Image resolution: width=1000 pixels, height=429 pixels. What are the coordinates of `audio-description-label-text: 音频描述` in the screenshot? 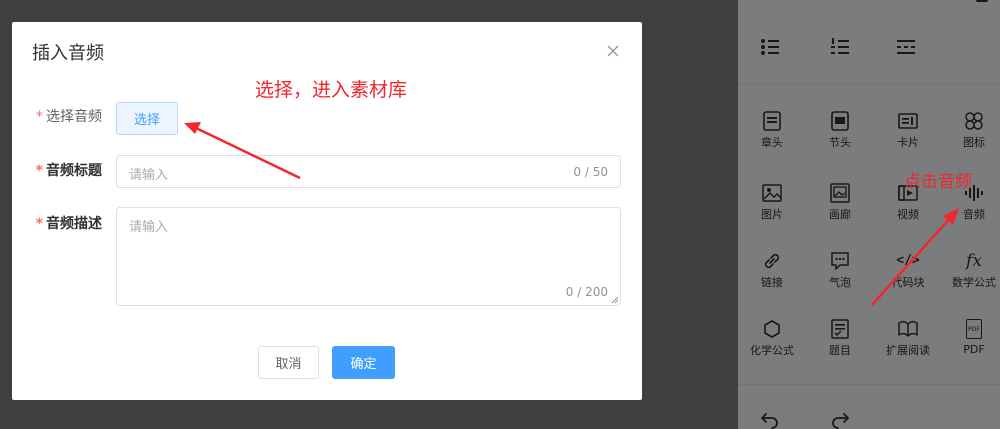 It's located at (74, 224).